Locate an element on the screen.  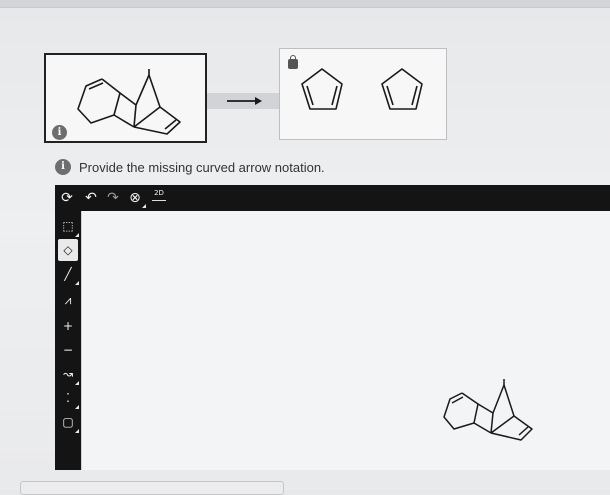
right-arrow-icon is located at coordinates (244, 101).